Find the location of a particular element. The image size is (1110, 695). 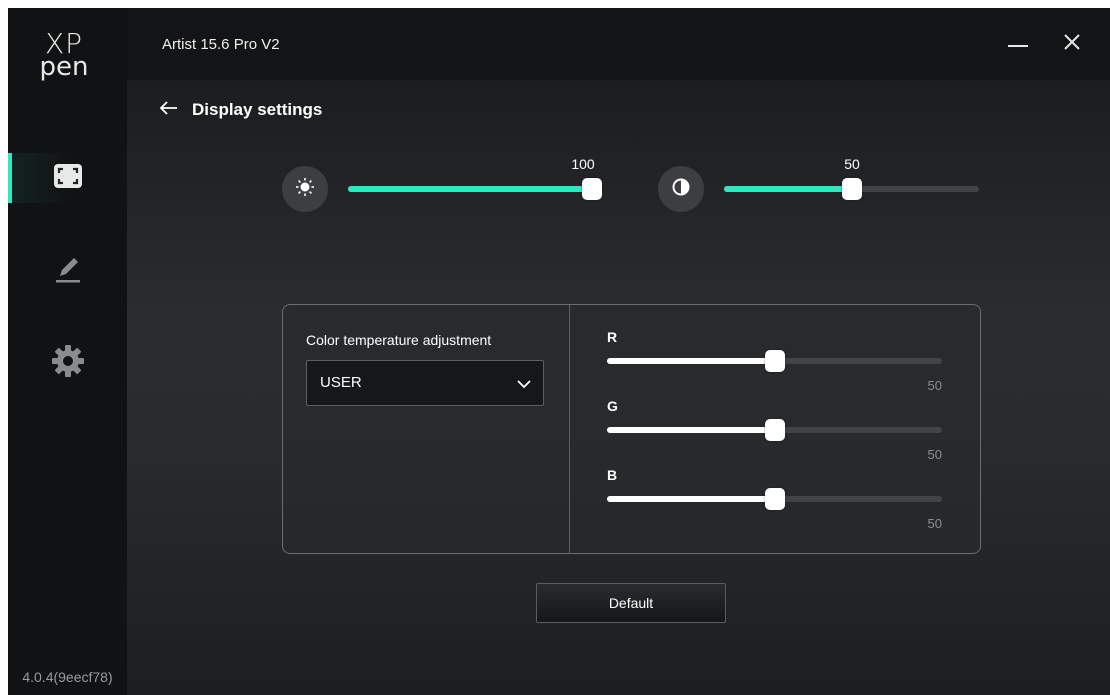

gear-icon is located at coordinates (68, 363).